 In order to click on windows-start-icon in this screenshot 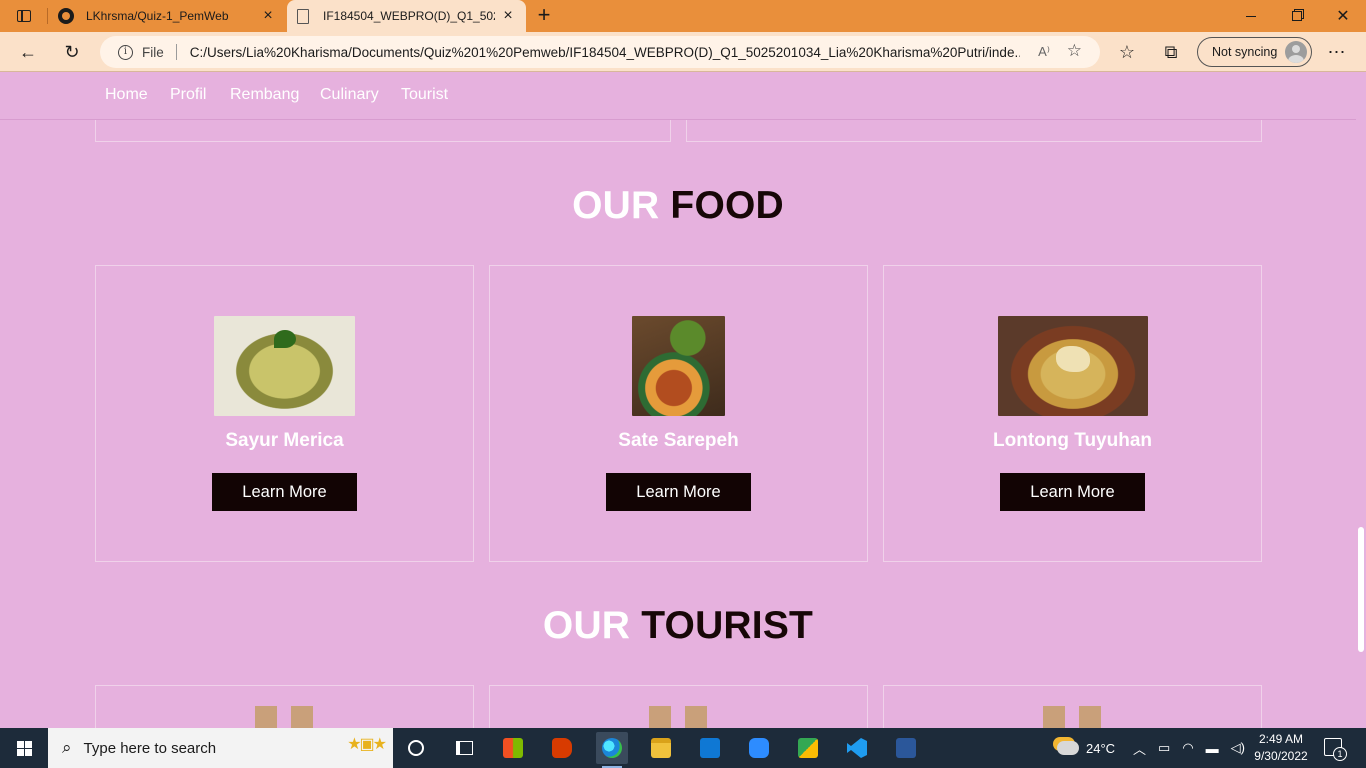, I will do `click(24, 748)`.